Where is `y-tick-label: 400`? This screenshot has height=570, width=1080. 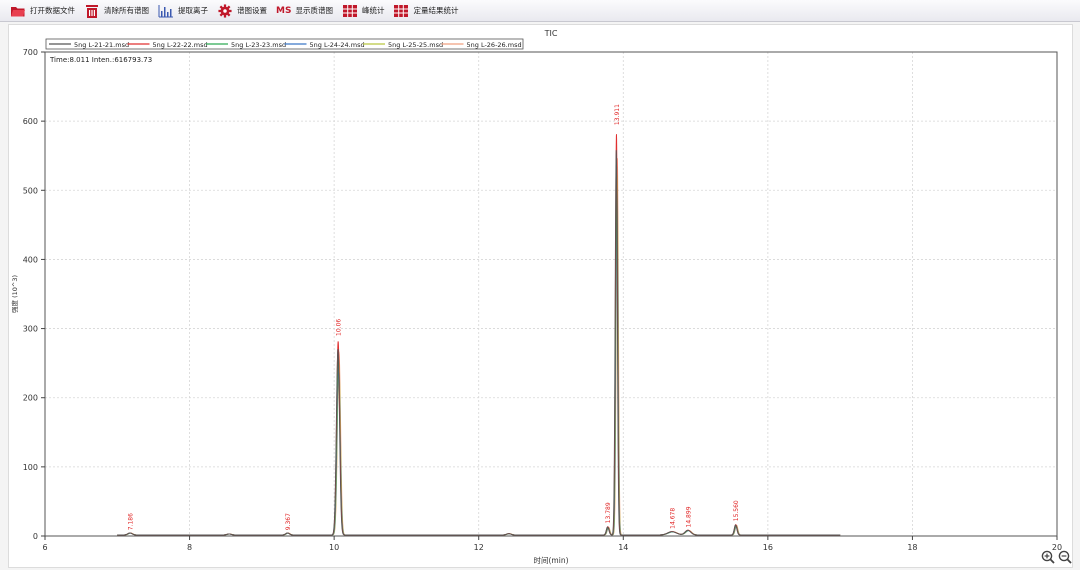 y-tick-label: 400 is located at coordinates (30, 259).